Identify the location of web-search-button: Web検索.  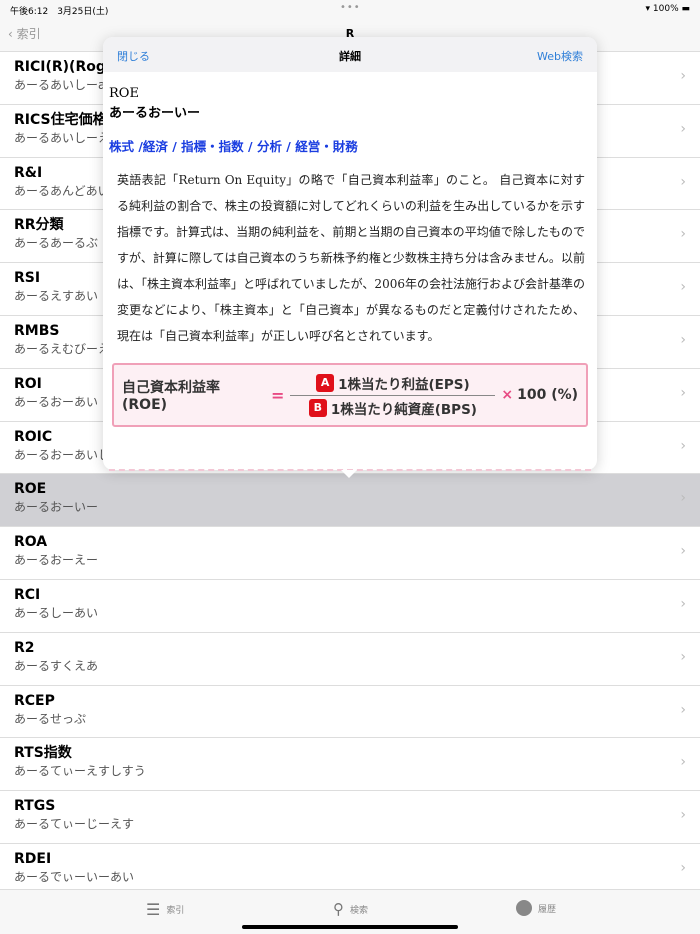
(560, 56).